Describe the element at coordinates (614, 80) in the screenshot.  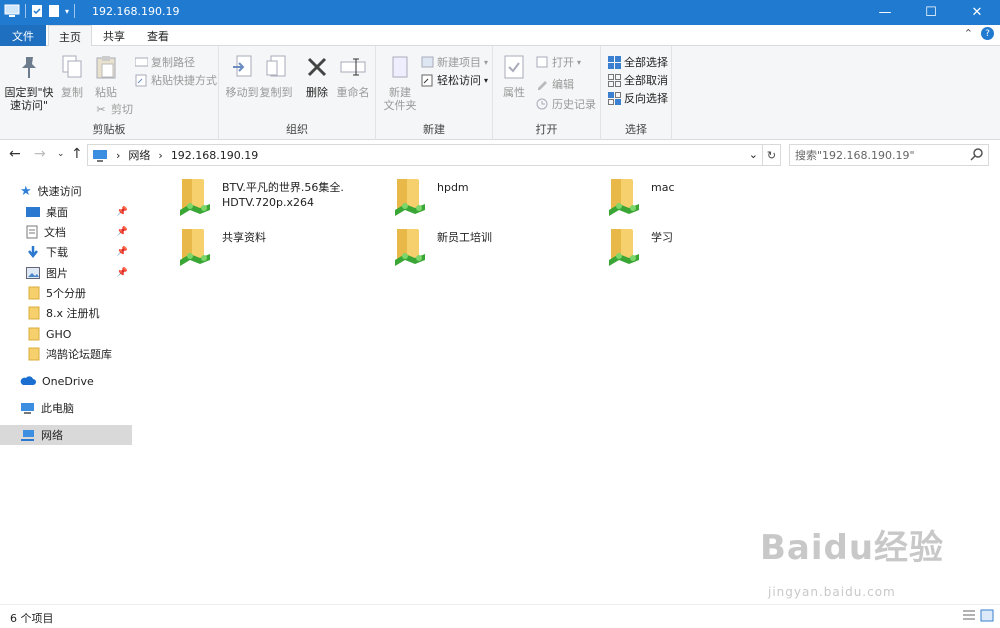
I see `select-none-icon` at that location.